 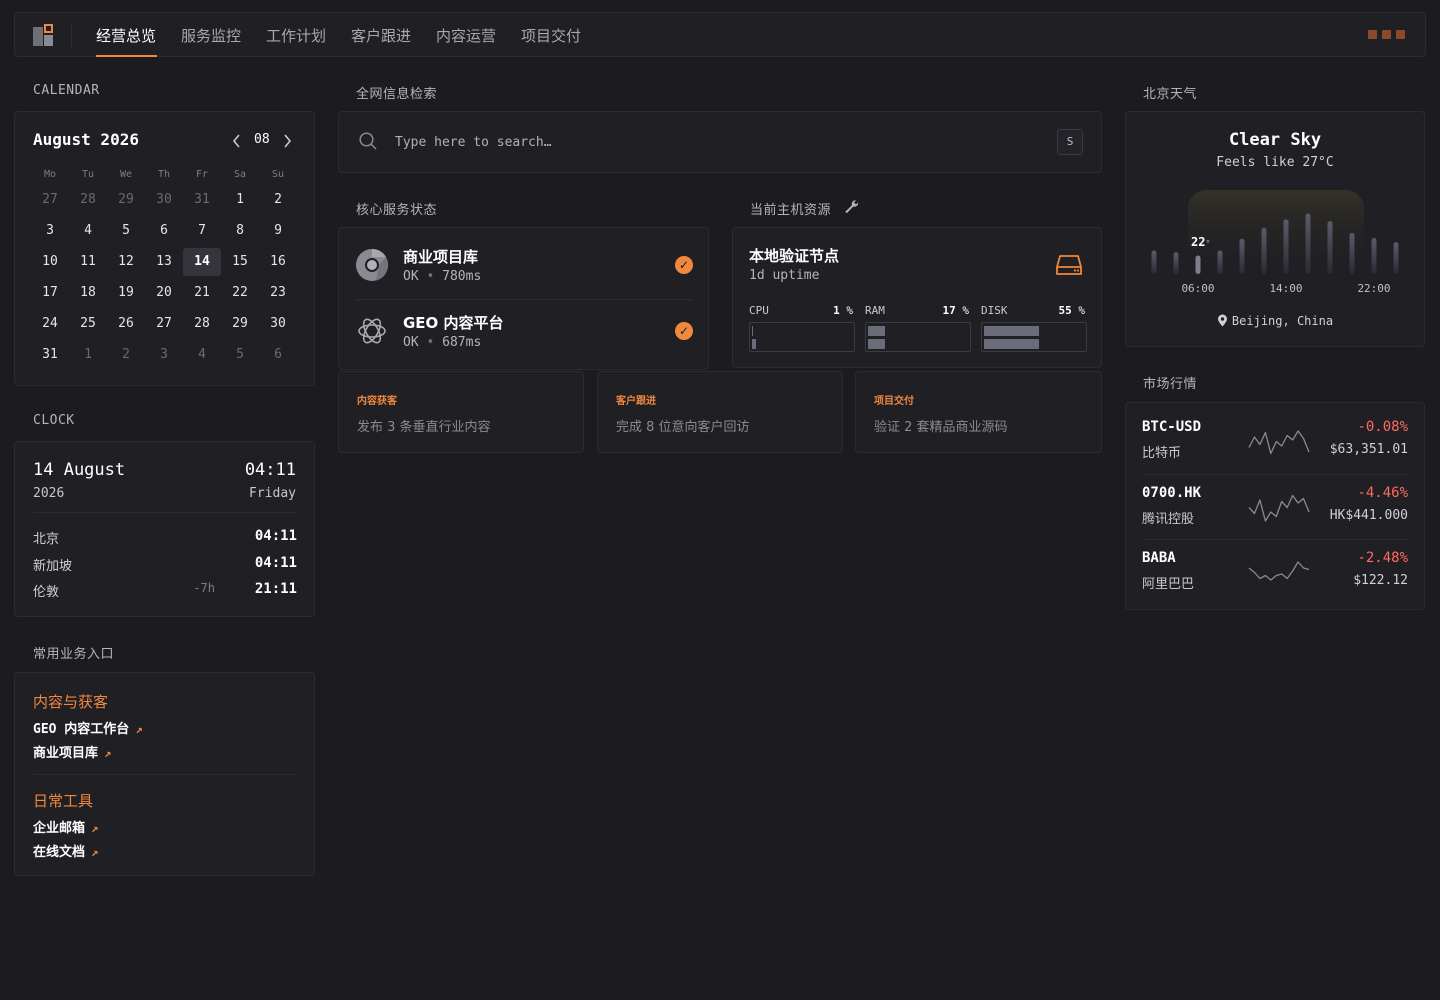 I want to click on calendar-day: 22, so click(x=240, y=292).